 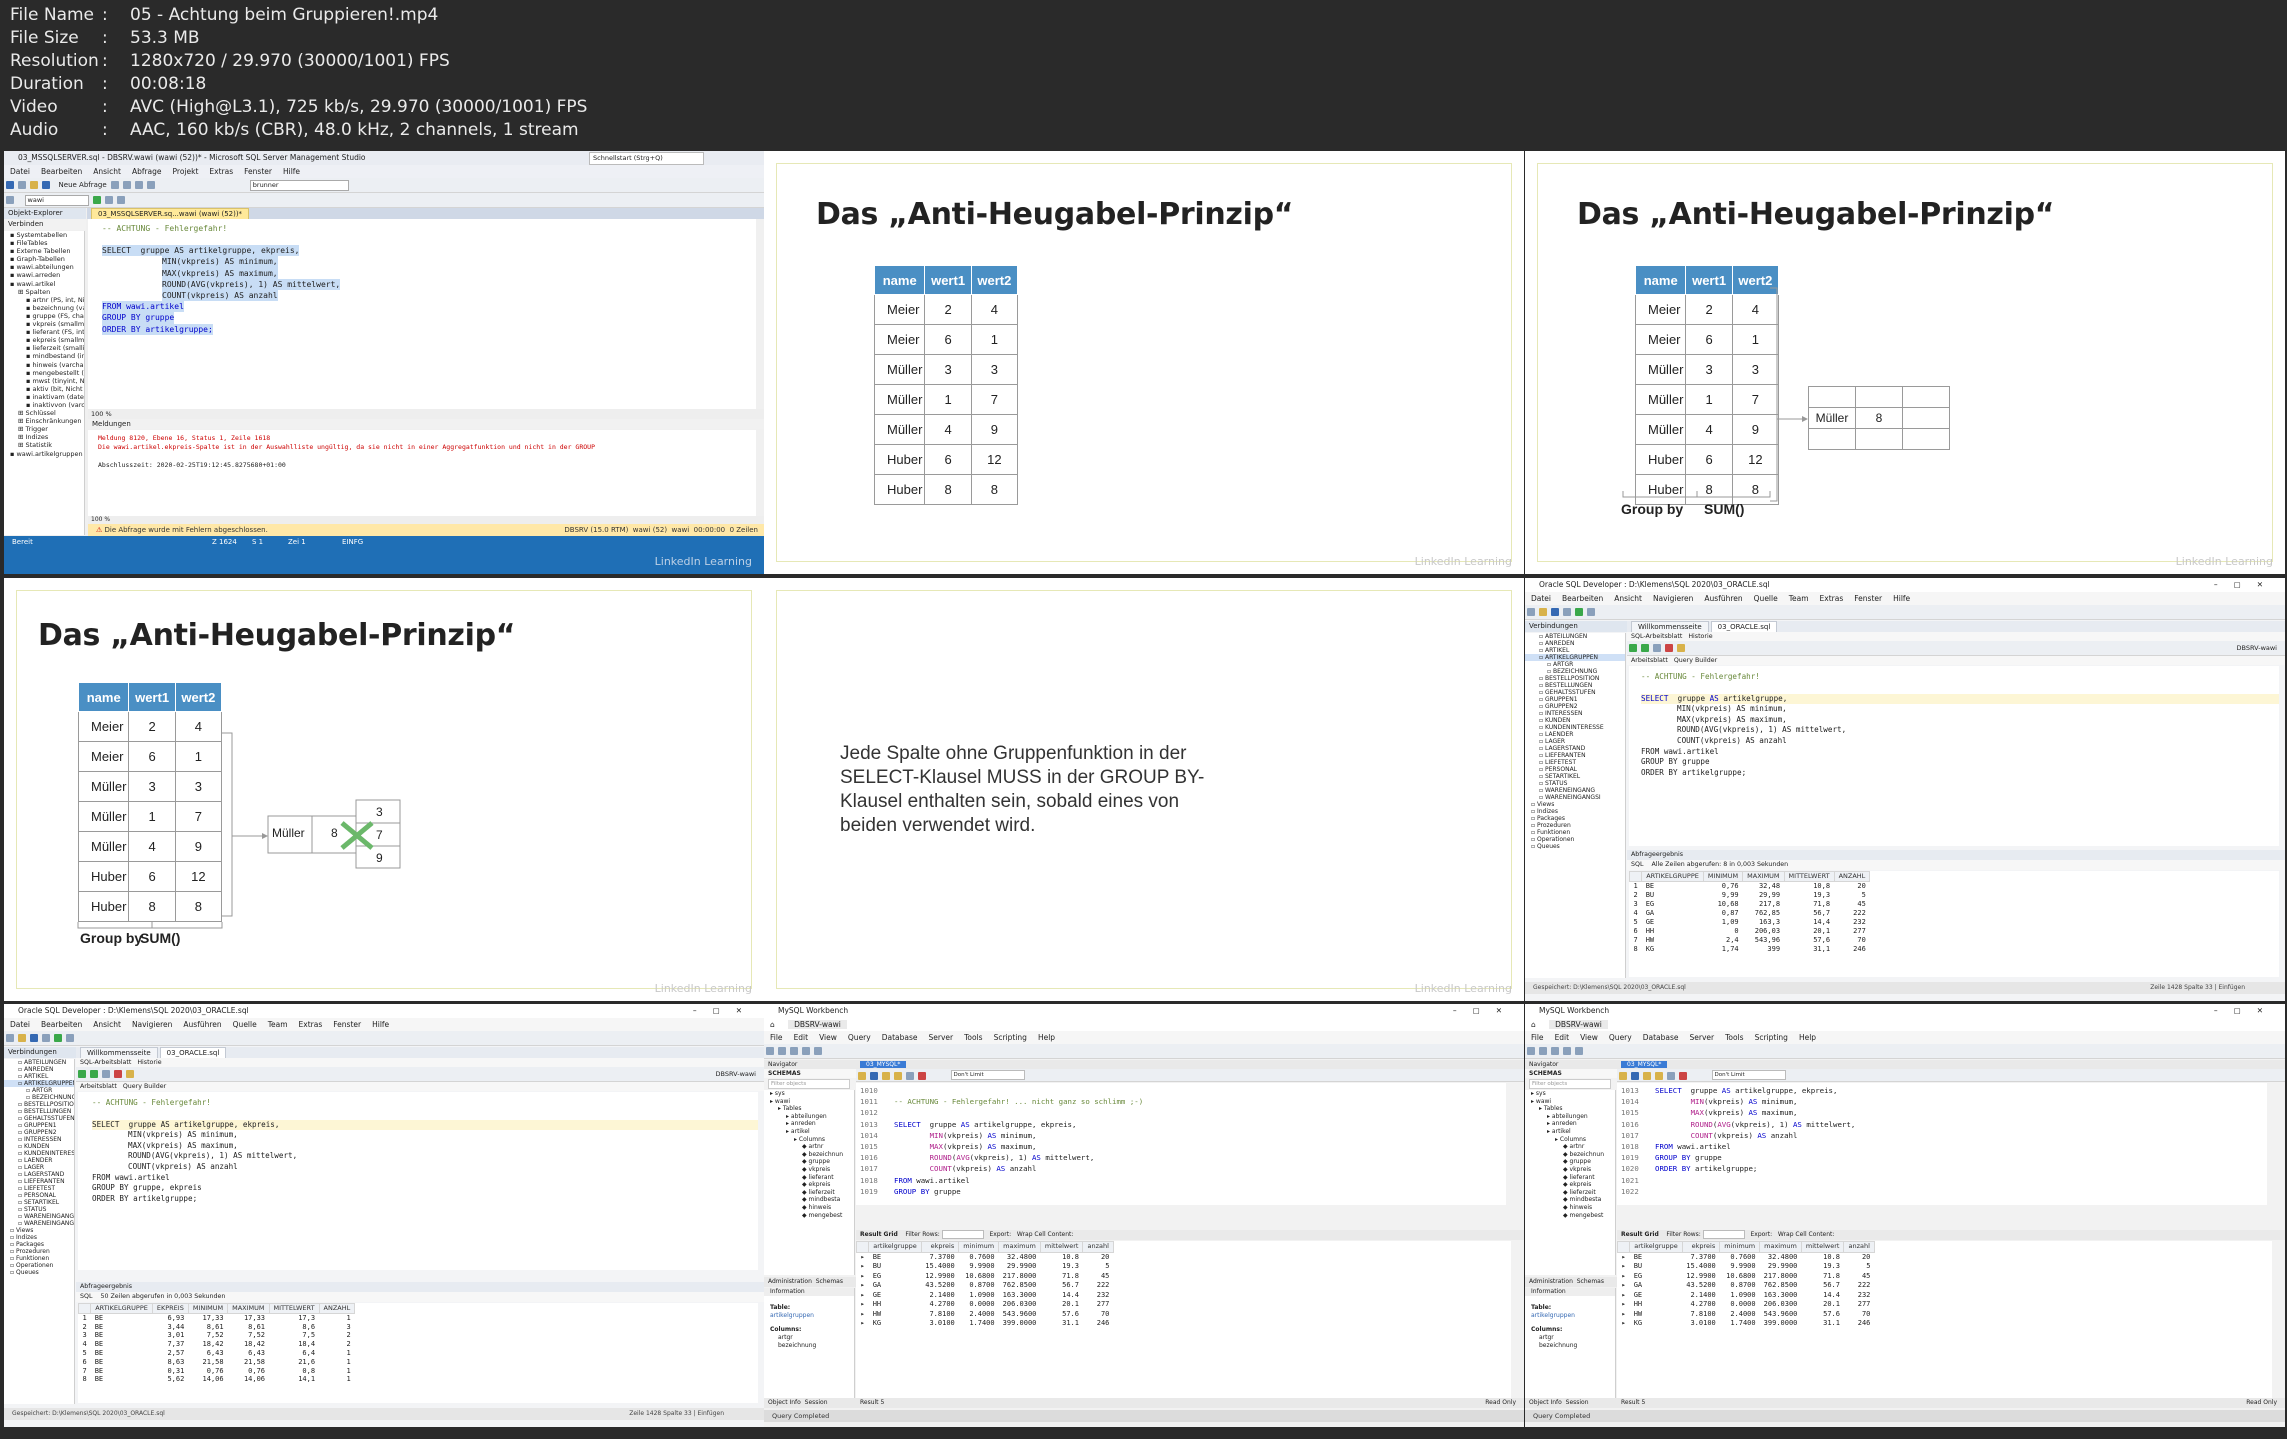 I want to click on forward-icon, so click(x=22, y=185).